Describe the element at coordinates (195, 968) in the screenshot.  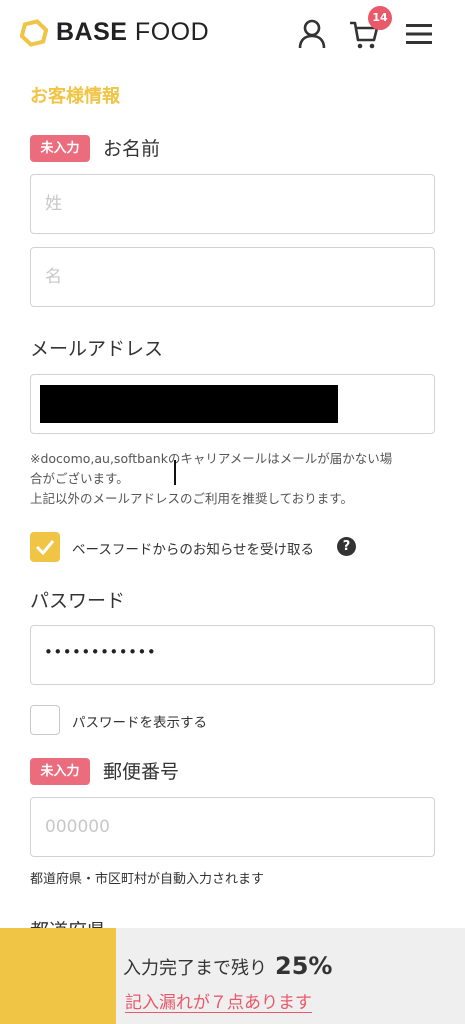
I see `progress-text-label: 入力完了まで残り` at that location.